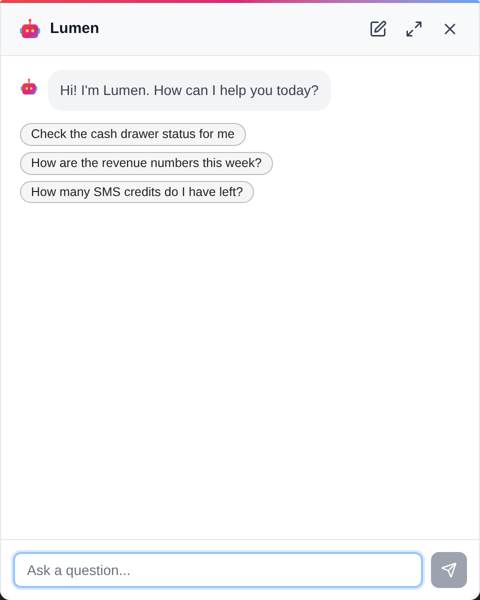 This screenshot has width=480, height=600. I want to click on expand-arrows-icon, so click(414, 29).